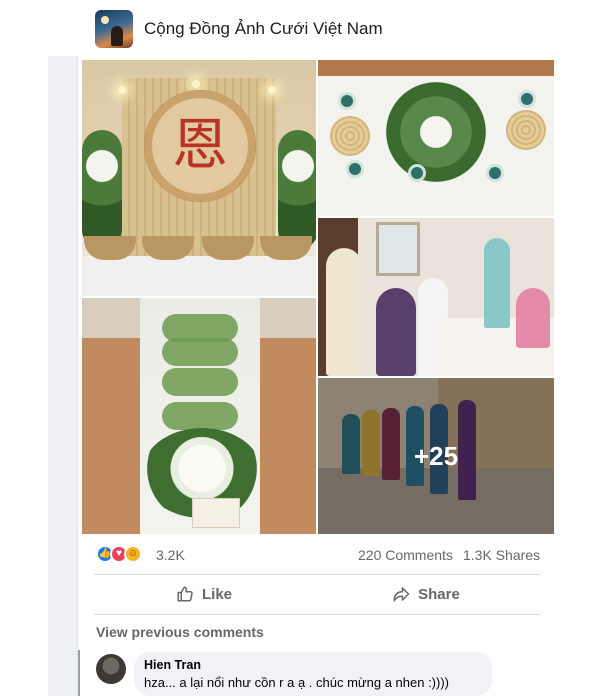  I want to click on group-header: Cộng Đồng Ảnh Cưới Việt Nam, so click(300, 28).